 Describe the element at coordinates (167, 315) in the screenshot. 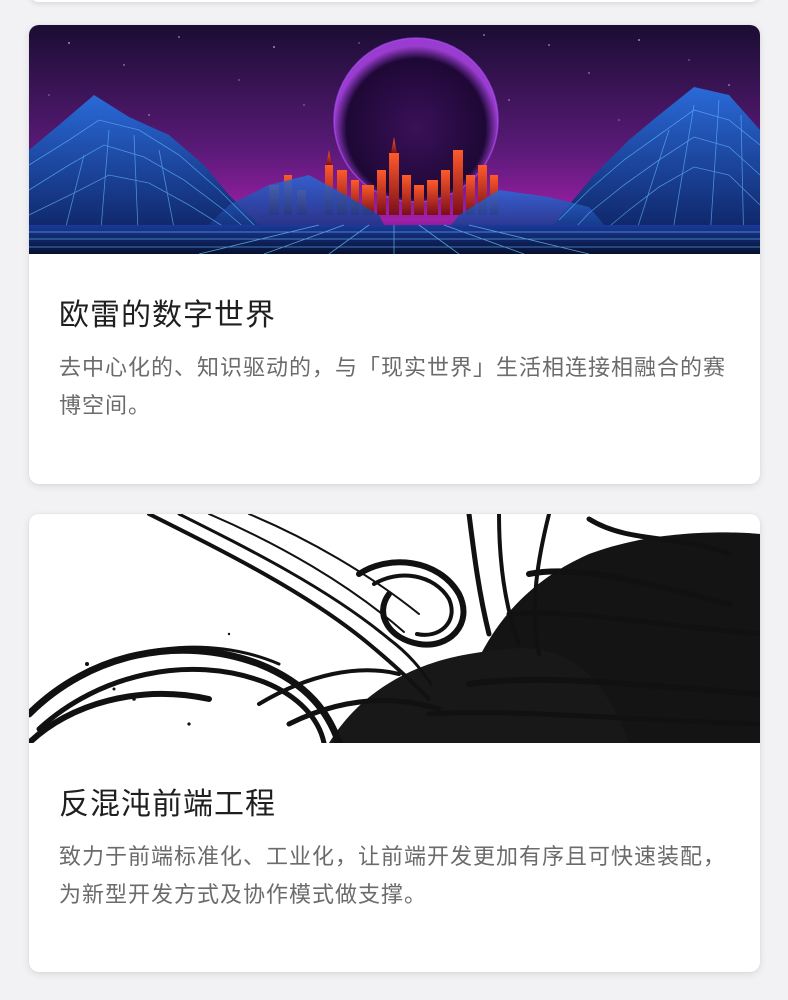

I see `card-title: 欧雷的数字世界` at that location.